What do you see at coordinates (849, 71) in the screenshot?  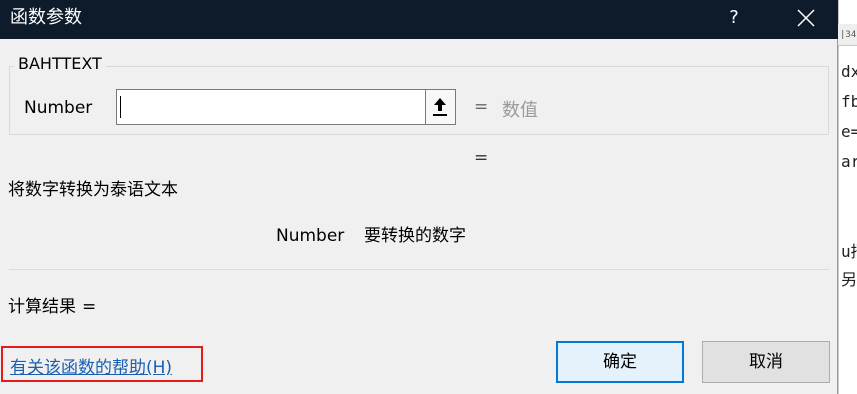 I see `background-code-line: dx` at bounding box center [849, 71].